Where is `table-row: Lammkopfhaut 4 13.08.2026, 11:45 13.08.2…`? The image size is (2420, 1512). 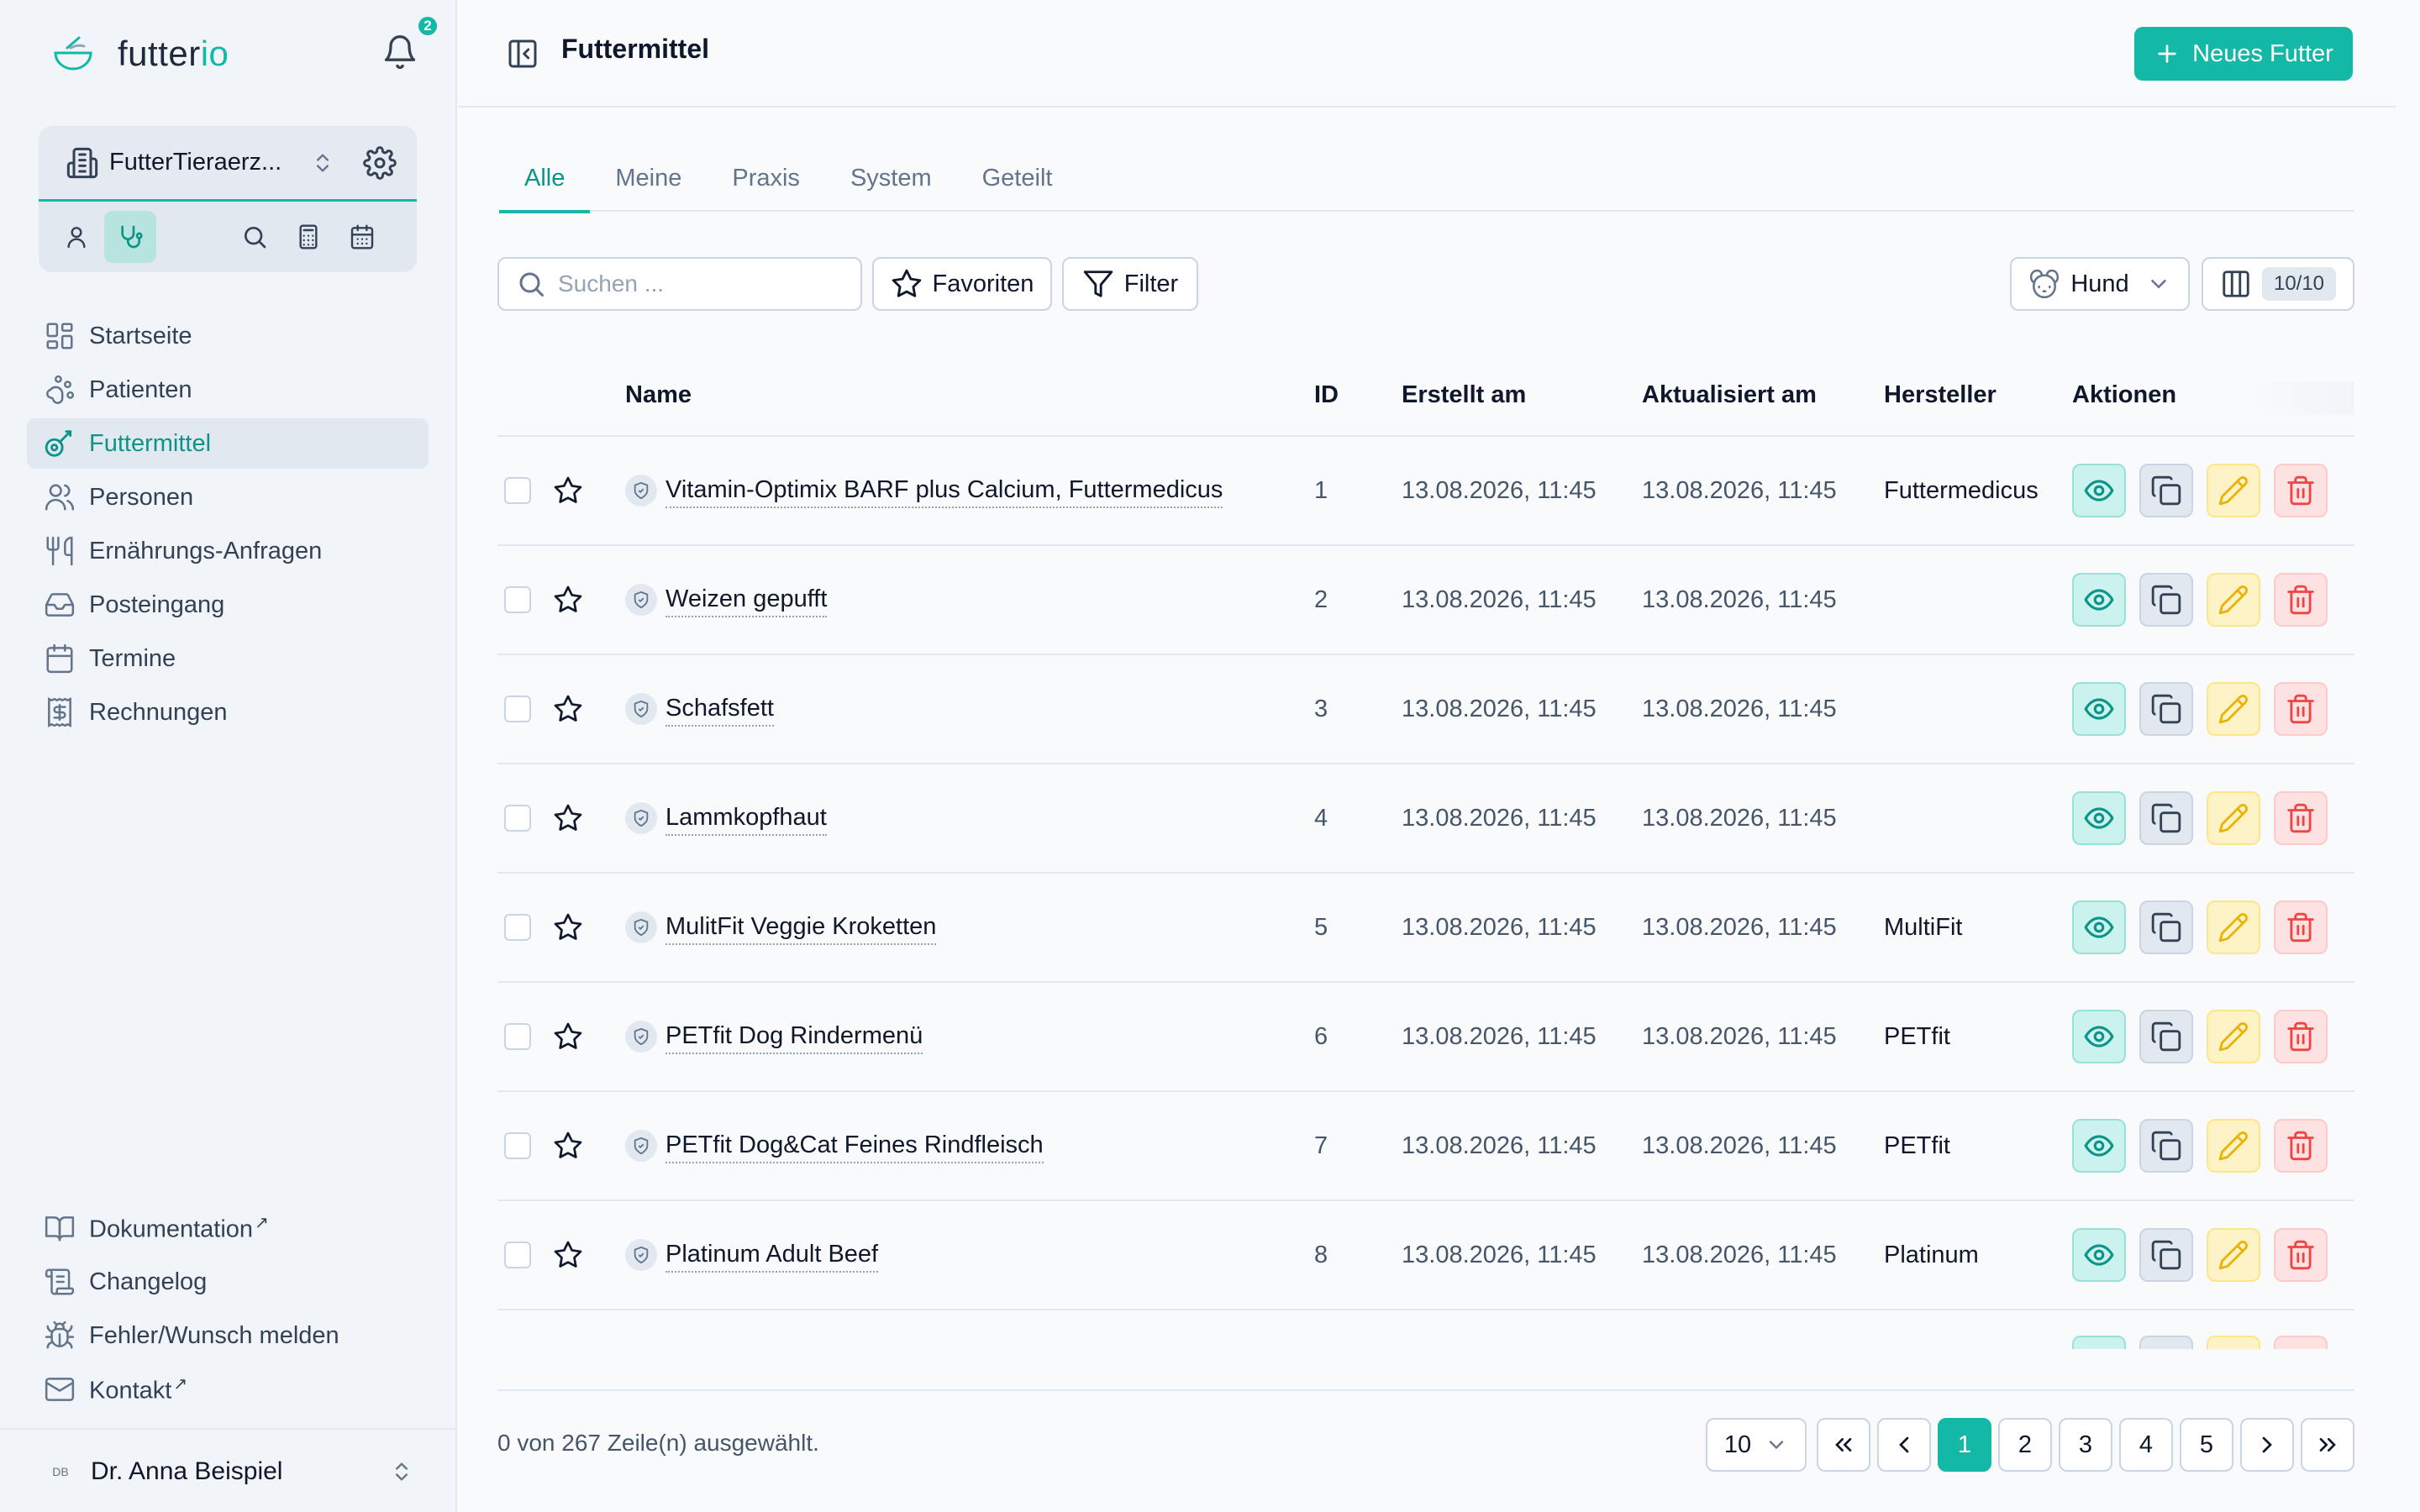
table-row: Lammkopfhaut 4 13.08.2026, 11:45 13.08.2… is located at coordinates (1425, 819).